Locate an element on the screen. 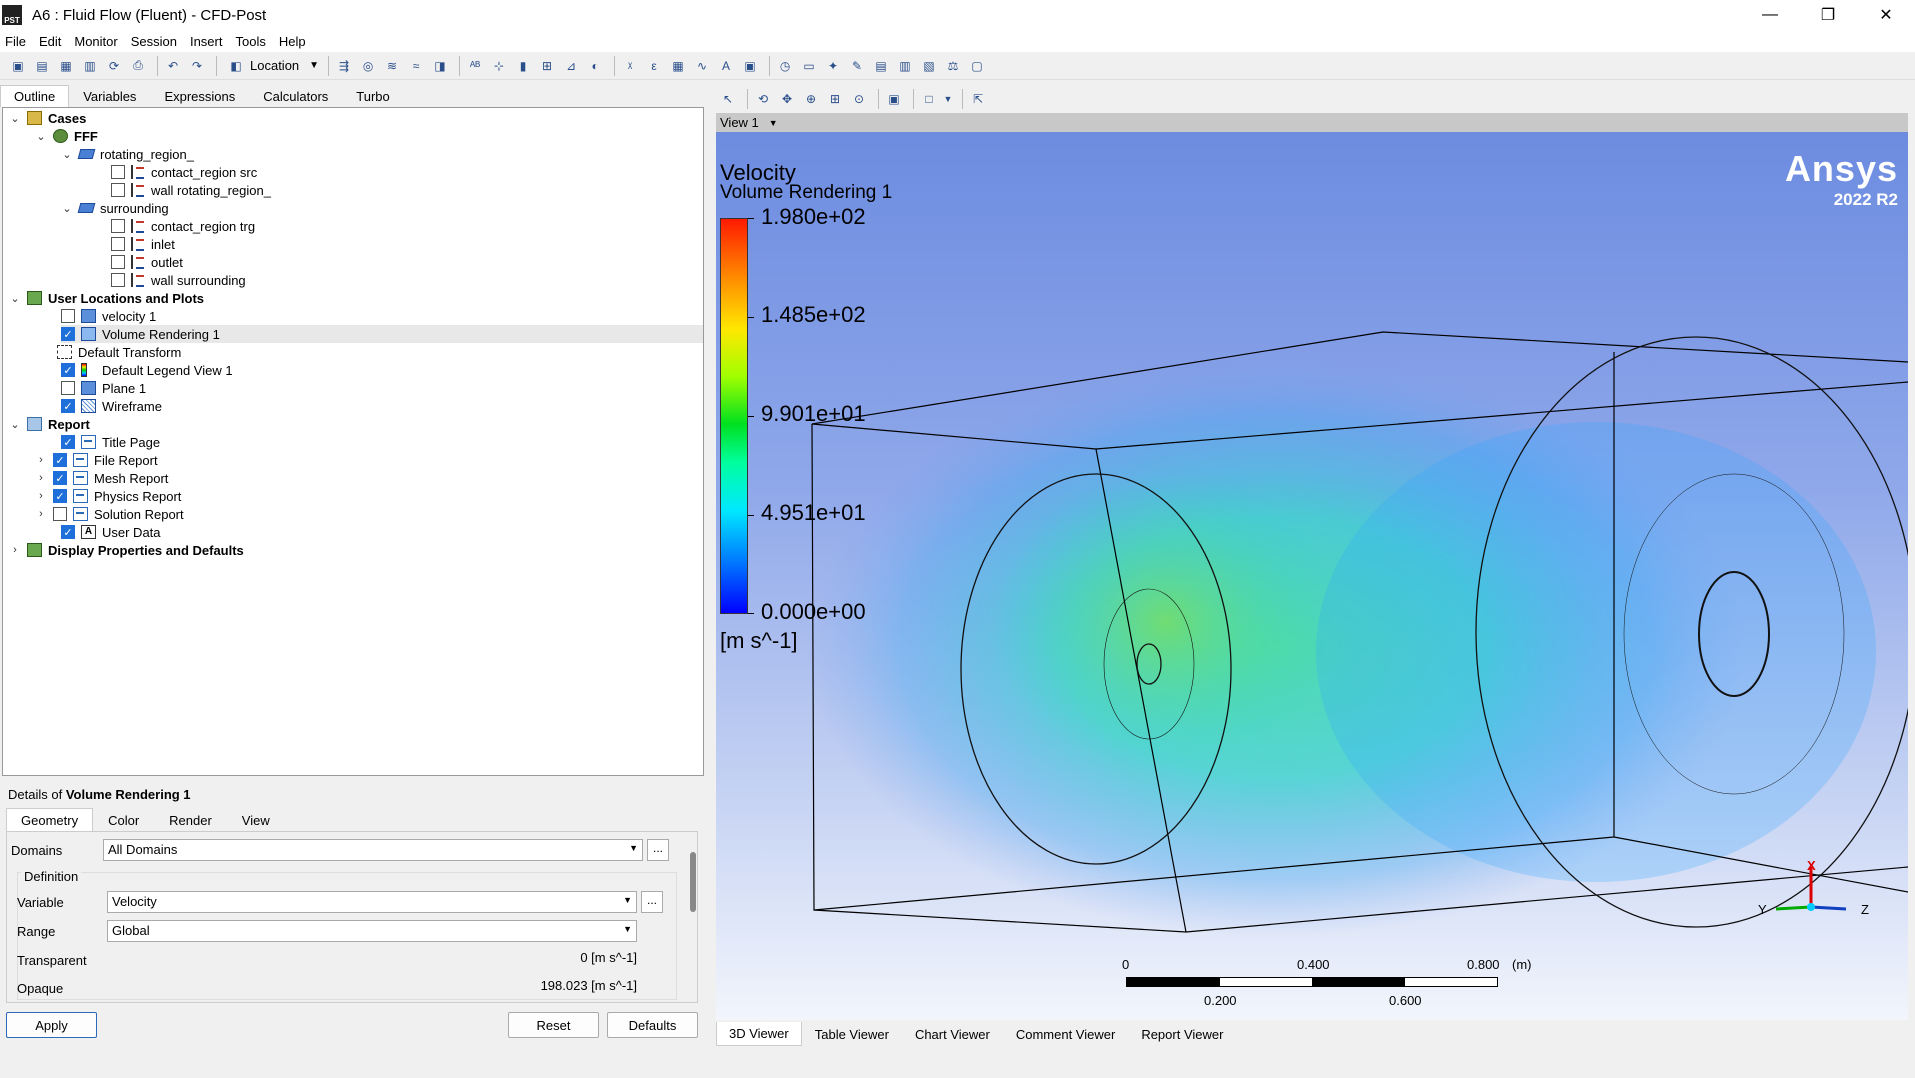 The height and width of the screenshot is (1078, 1915). tab-view: View is located at coordinates (256, 820).